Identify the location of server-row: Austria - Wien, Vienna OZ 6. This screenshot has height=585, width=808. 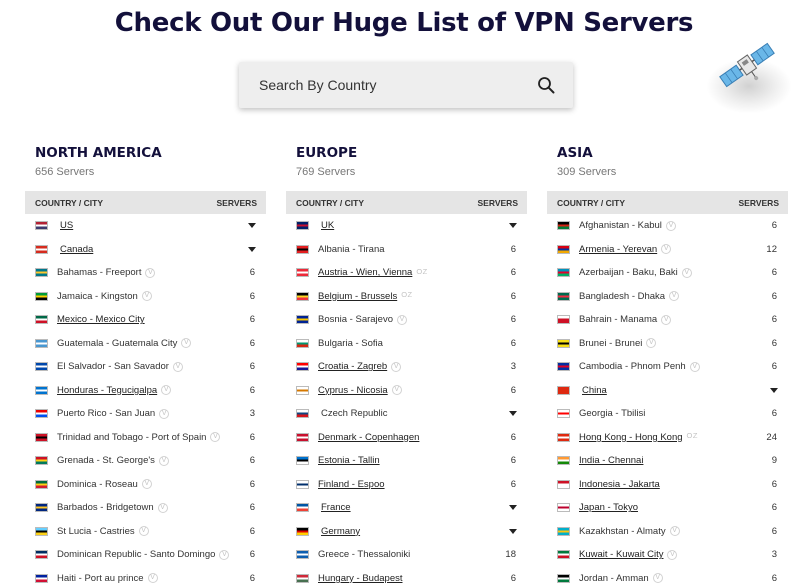
(406, 273).